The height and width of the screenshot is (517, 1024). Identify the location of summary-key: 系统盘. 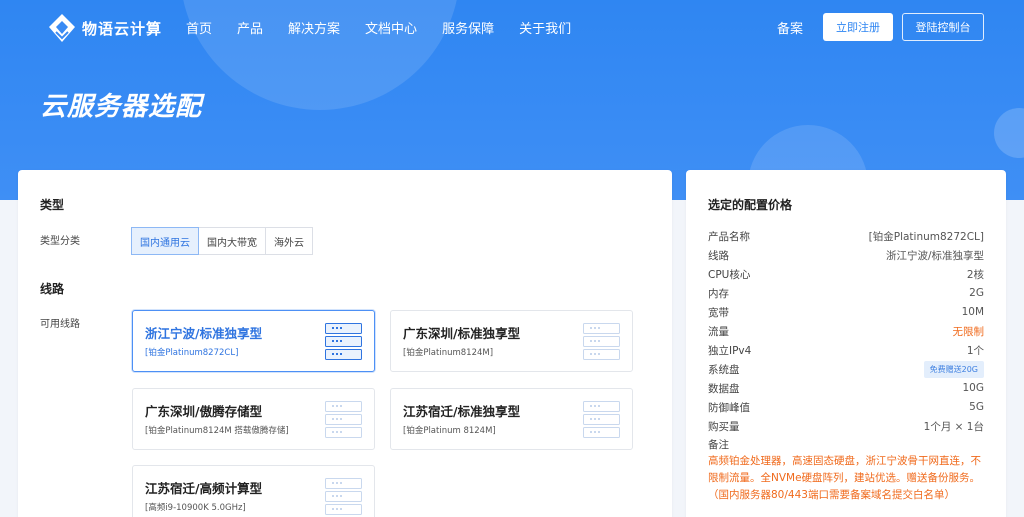
(724, 369).